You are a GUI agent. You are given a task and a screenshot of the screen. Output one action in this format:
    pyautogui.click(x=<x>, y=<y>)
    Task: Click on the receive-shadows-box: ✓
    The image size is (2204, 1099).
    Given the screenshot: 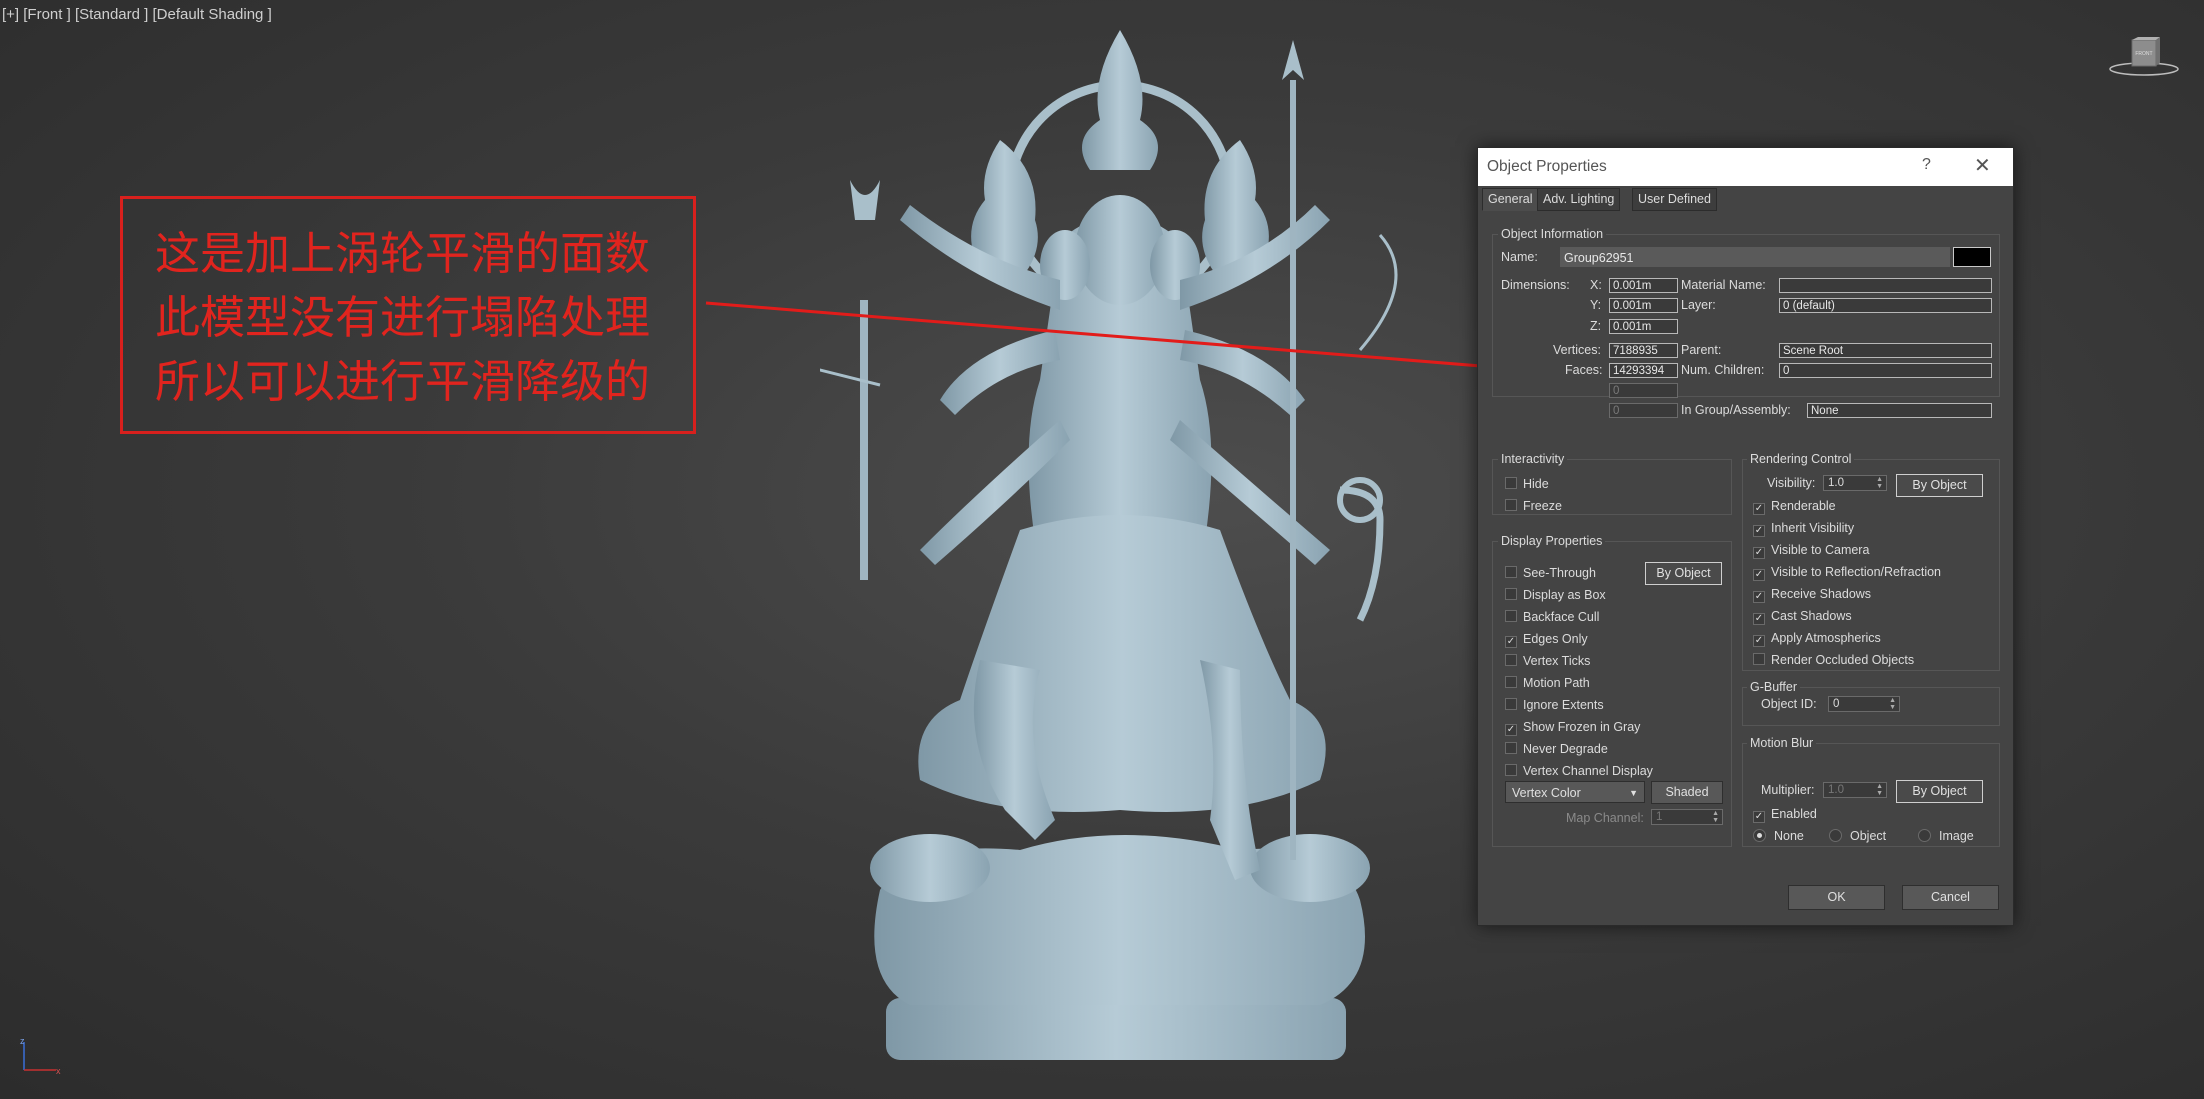 What is the action you would take?
    pyautogui.click(x=1759, y=597)
    